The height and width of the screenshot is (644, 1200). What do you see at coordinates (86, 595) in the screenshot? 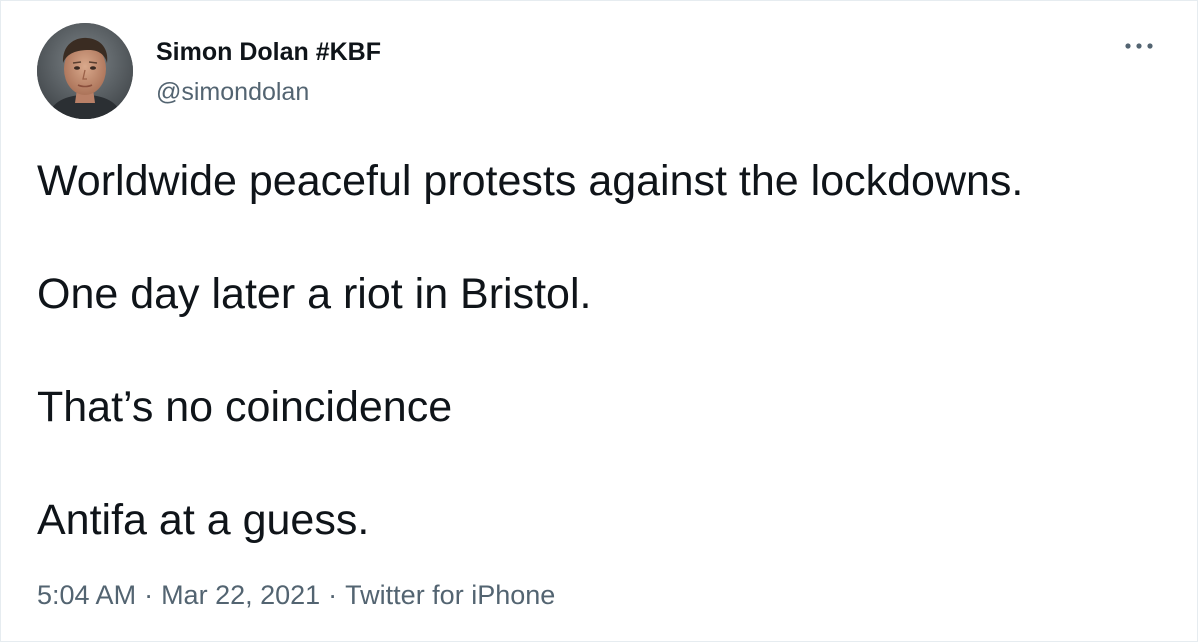
I see `tweet-time: 5:04 AM` at bounding box center [86, 595].